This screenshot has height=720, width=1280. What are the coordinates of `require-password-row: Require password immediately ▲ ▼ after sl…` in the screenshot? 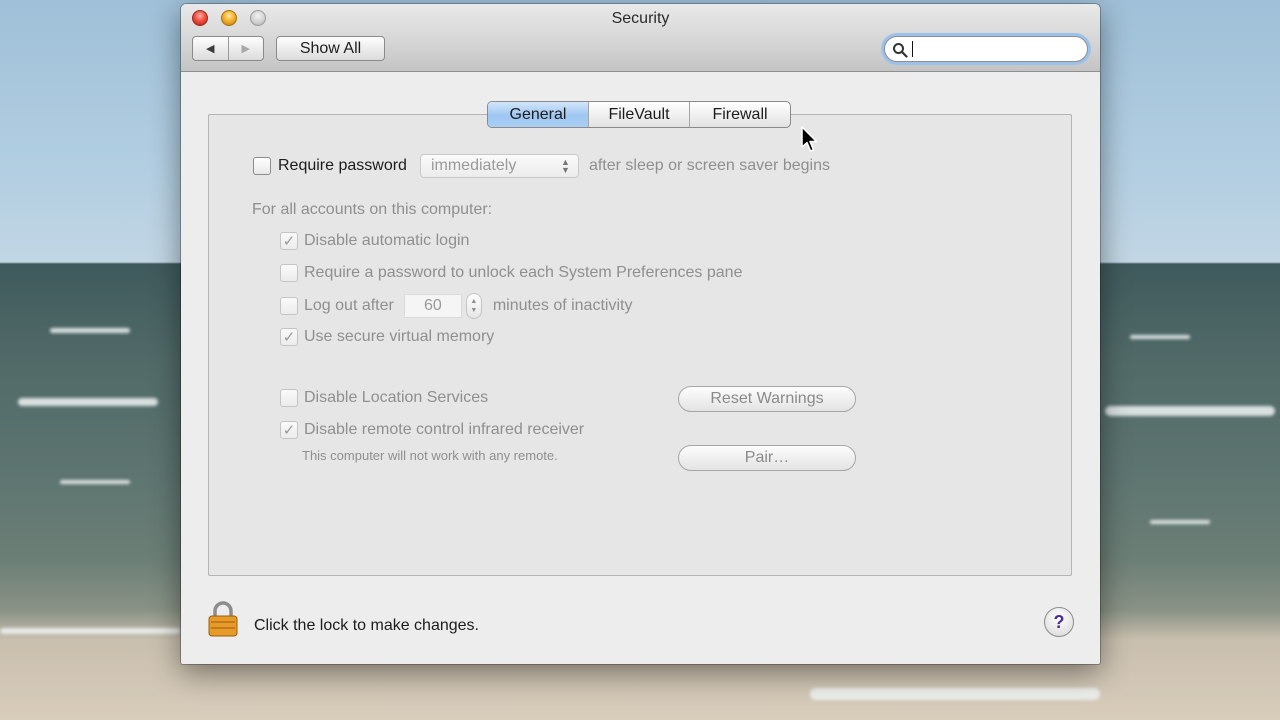 It's located at (541, 166).